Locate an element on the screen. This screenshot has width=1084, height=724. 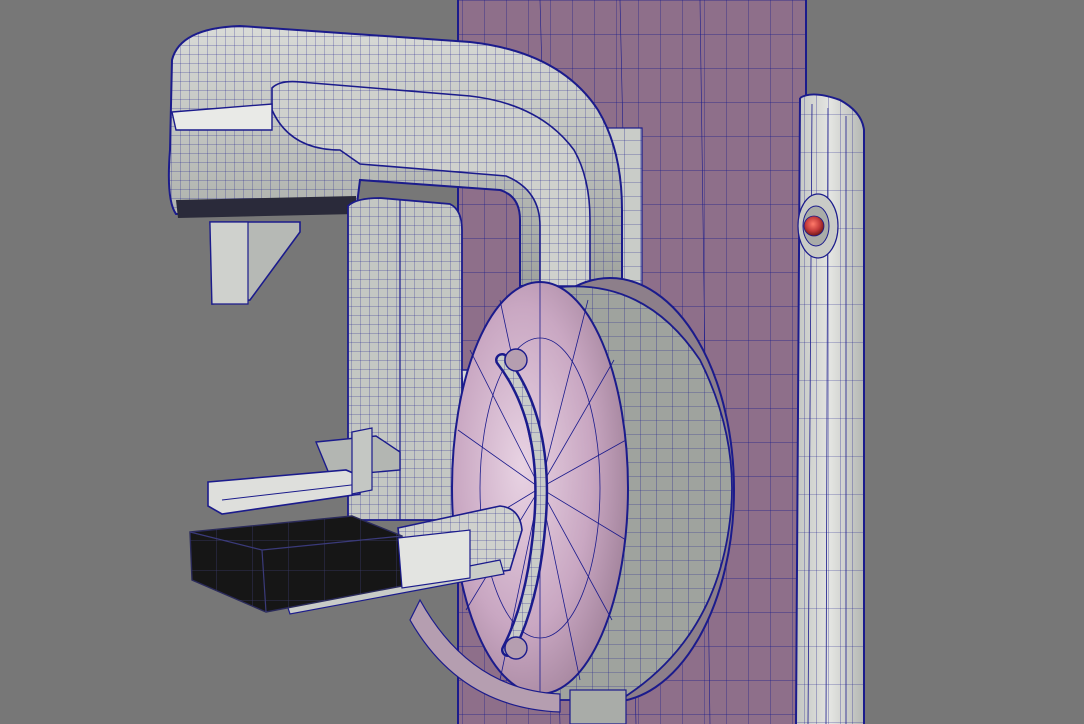
indicator-light is located at coordinates (818, 226).